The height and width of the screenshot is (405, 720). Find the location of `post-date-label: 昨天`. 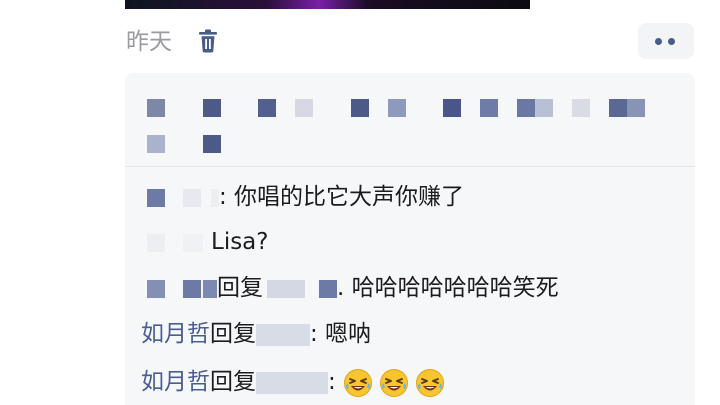

post-date-label: 昨天 is located at coordinates (149, 42).